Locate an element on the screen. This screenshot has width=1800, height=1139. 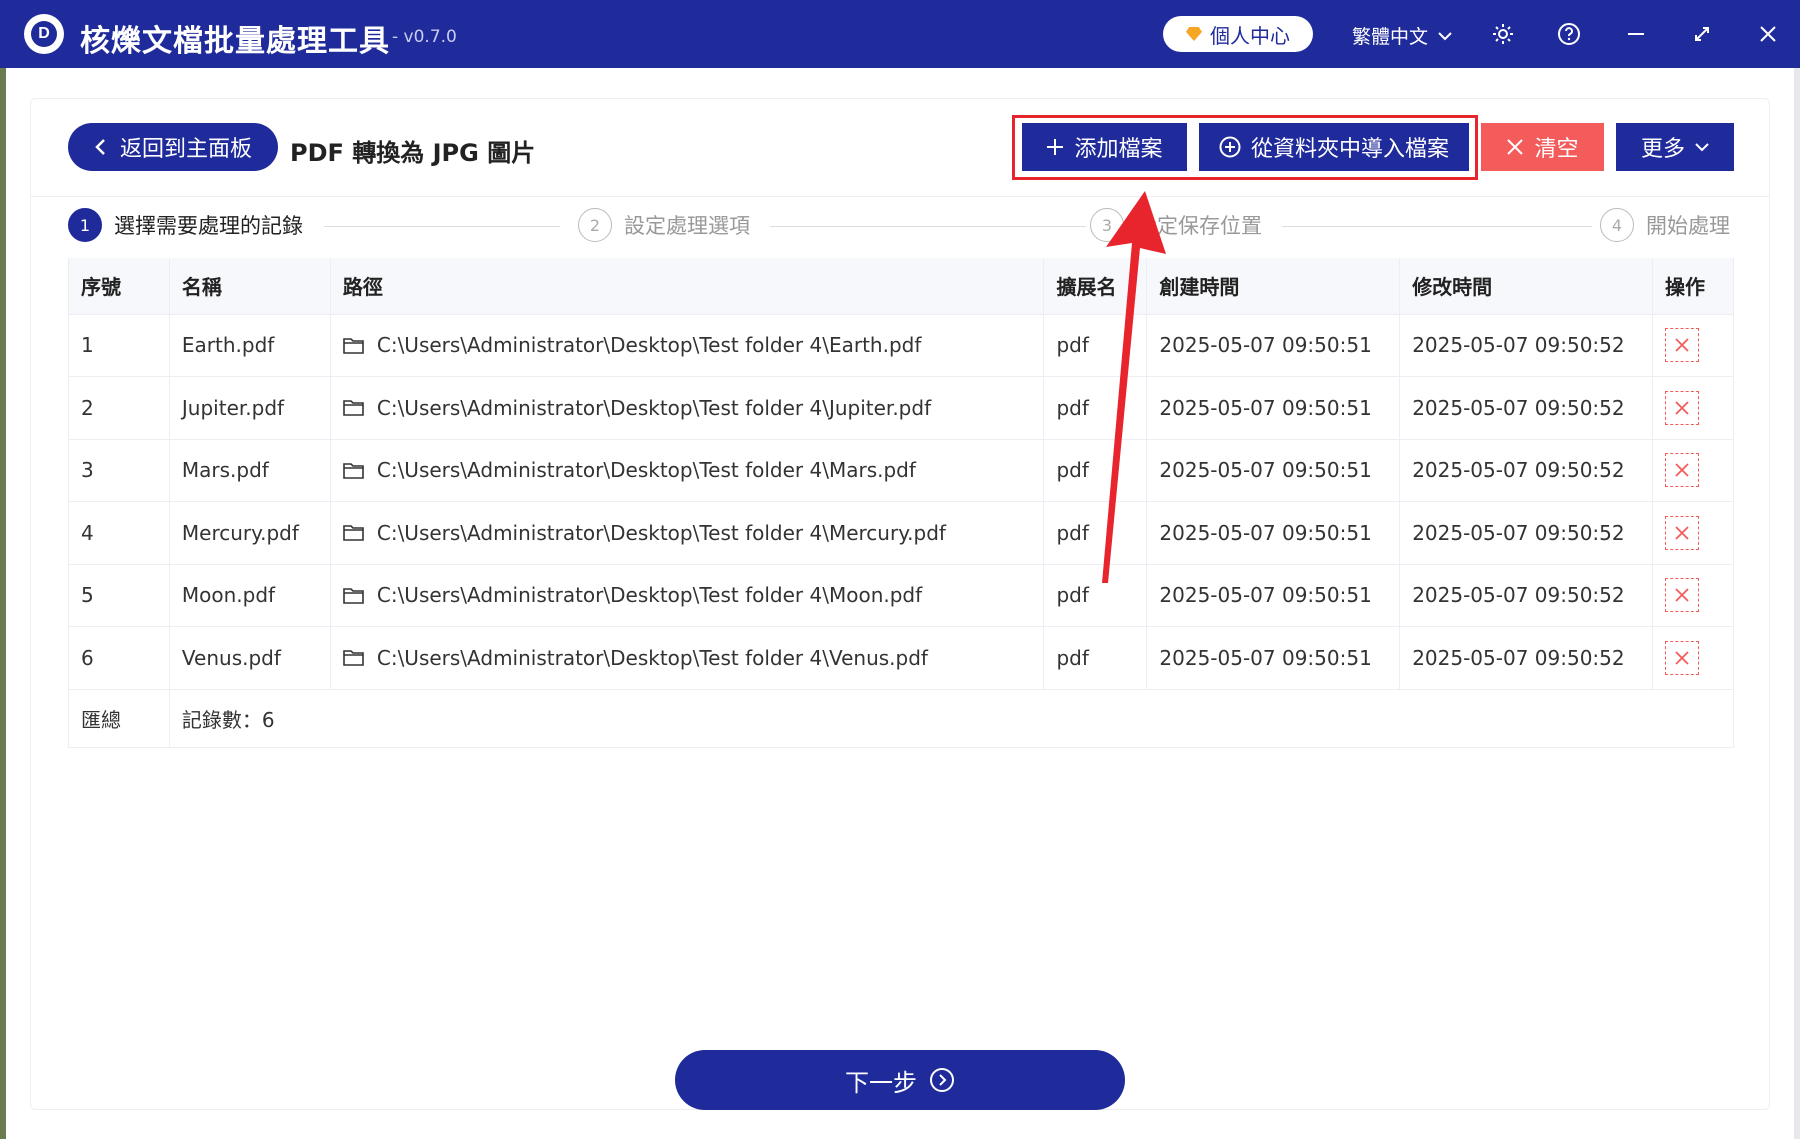
step-number: 1 is located at coordinates (85, 225).